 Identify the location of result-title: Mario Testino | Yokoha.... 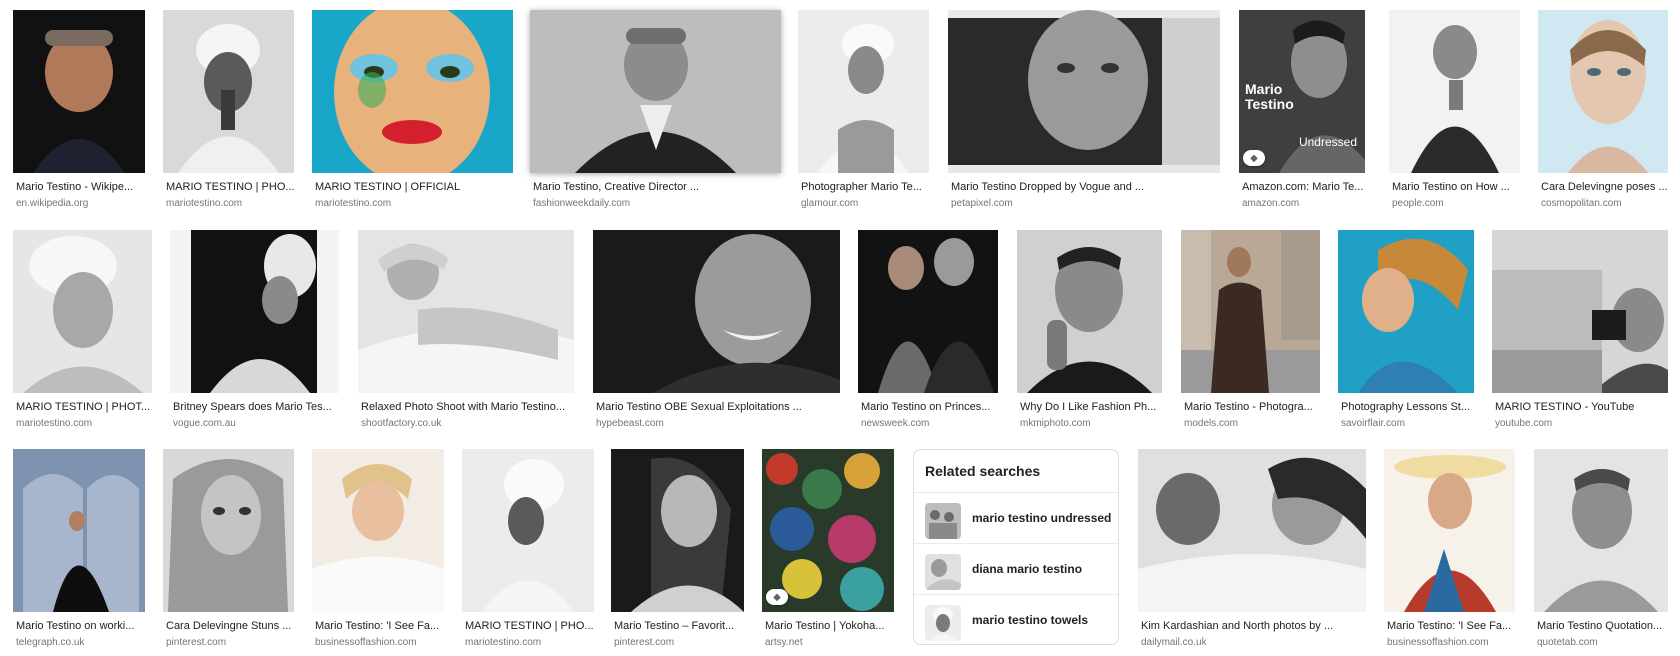
(830, 626).